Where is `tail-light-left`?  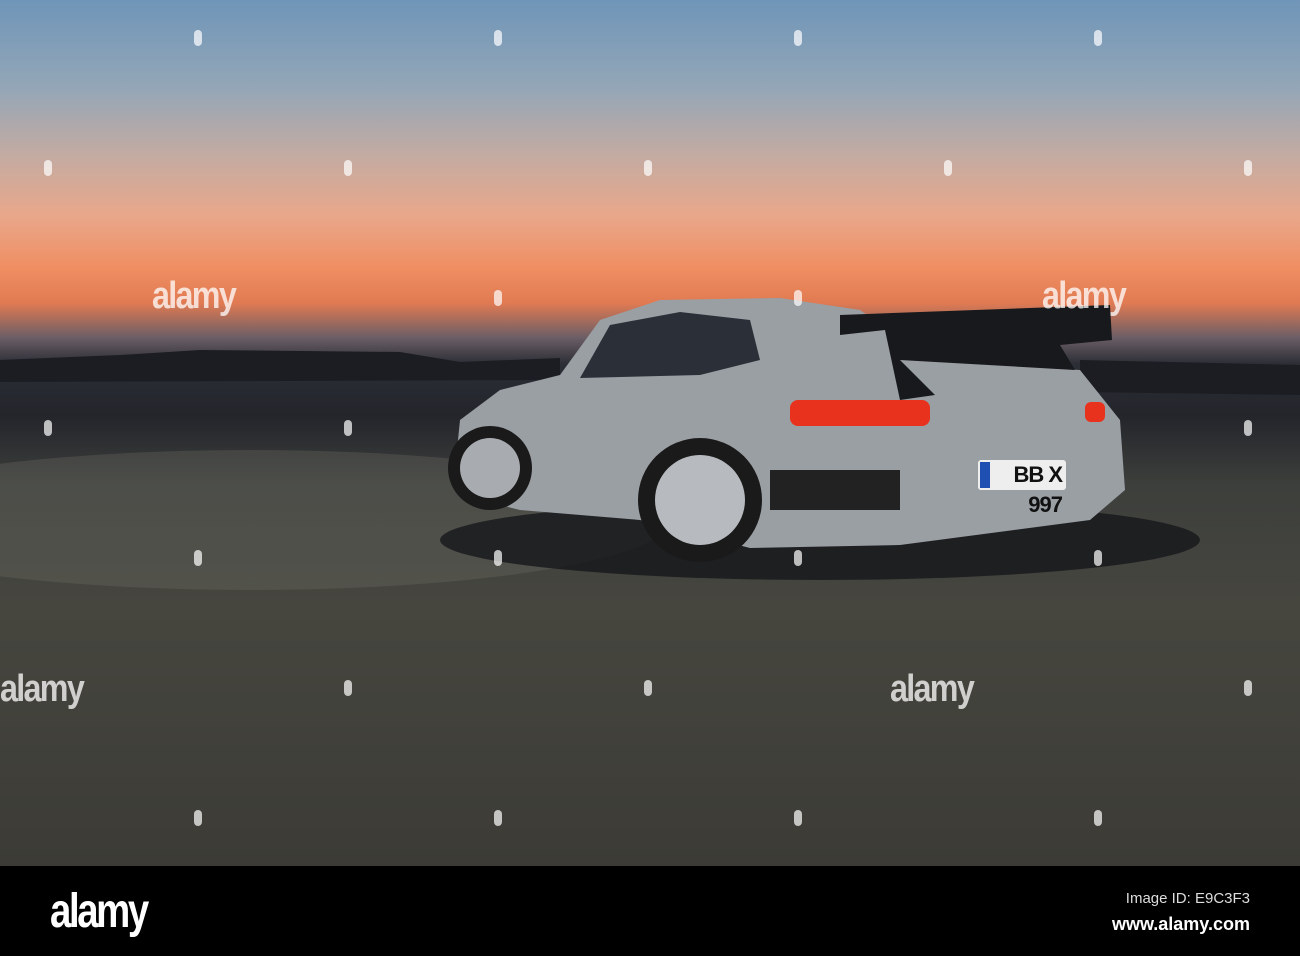 tail-light-left is located at coordinates (860, 413).